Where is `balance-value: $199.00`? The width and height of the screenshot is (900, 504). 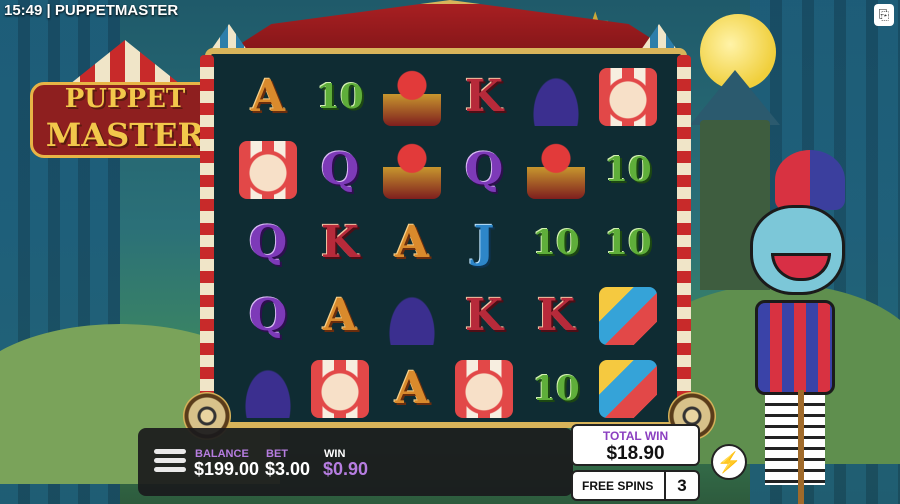
balance-value: $199.00 is located at coordinates (227, 469).